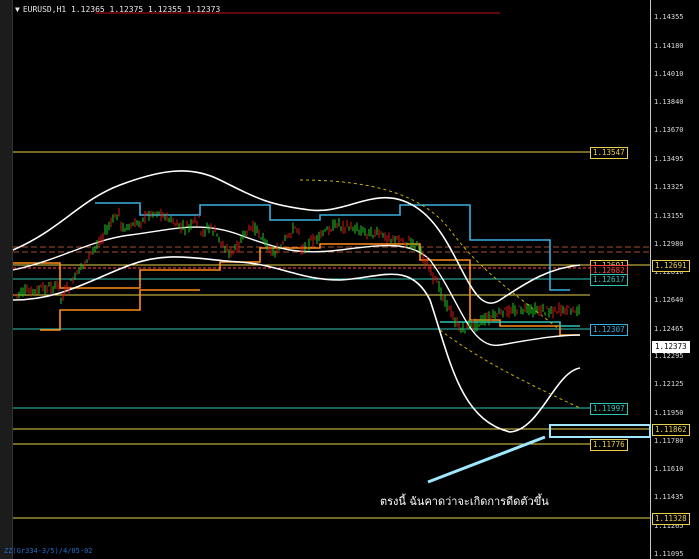 This screenshot has width=699, height=559. What do you see at coordinates (669, 216) in the screenshot?
I see `axis-tick-label: 1.13155` at bounding box center [669, 216].